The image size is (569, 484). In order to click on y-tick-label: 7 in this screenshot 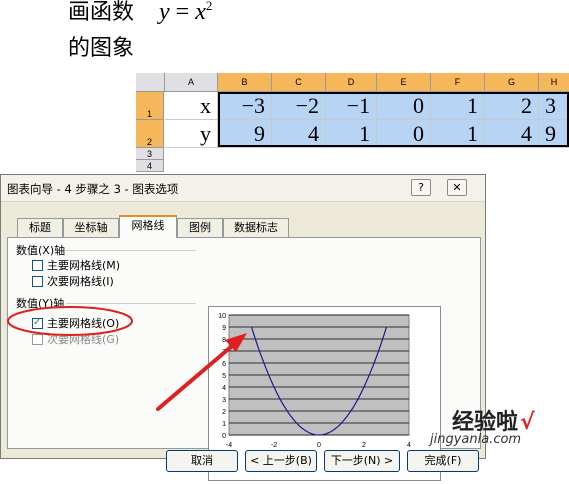, I will do `click(224, 352)`.